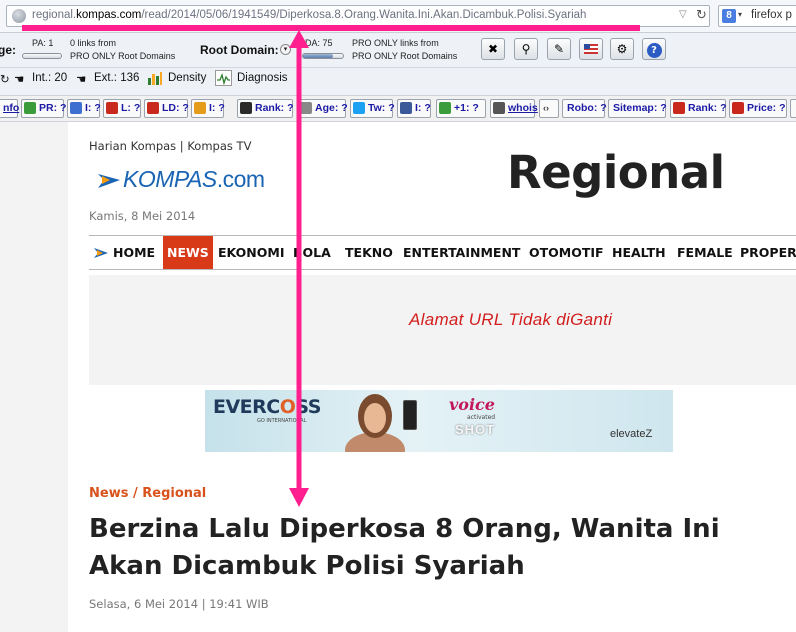  I want to click on seoquake-sitemap: Sitemap: ?, so click(637, 108).